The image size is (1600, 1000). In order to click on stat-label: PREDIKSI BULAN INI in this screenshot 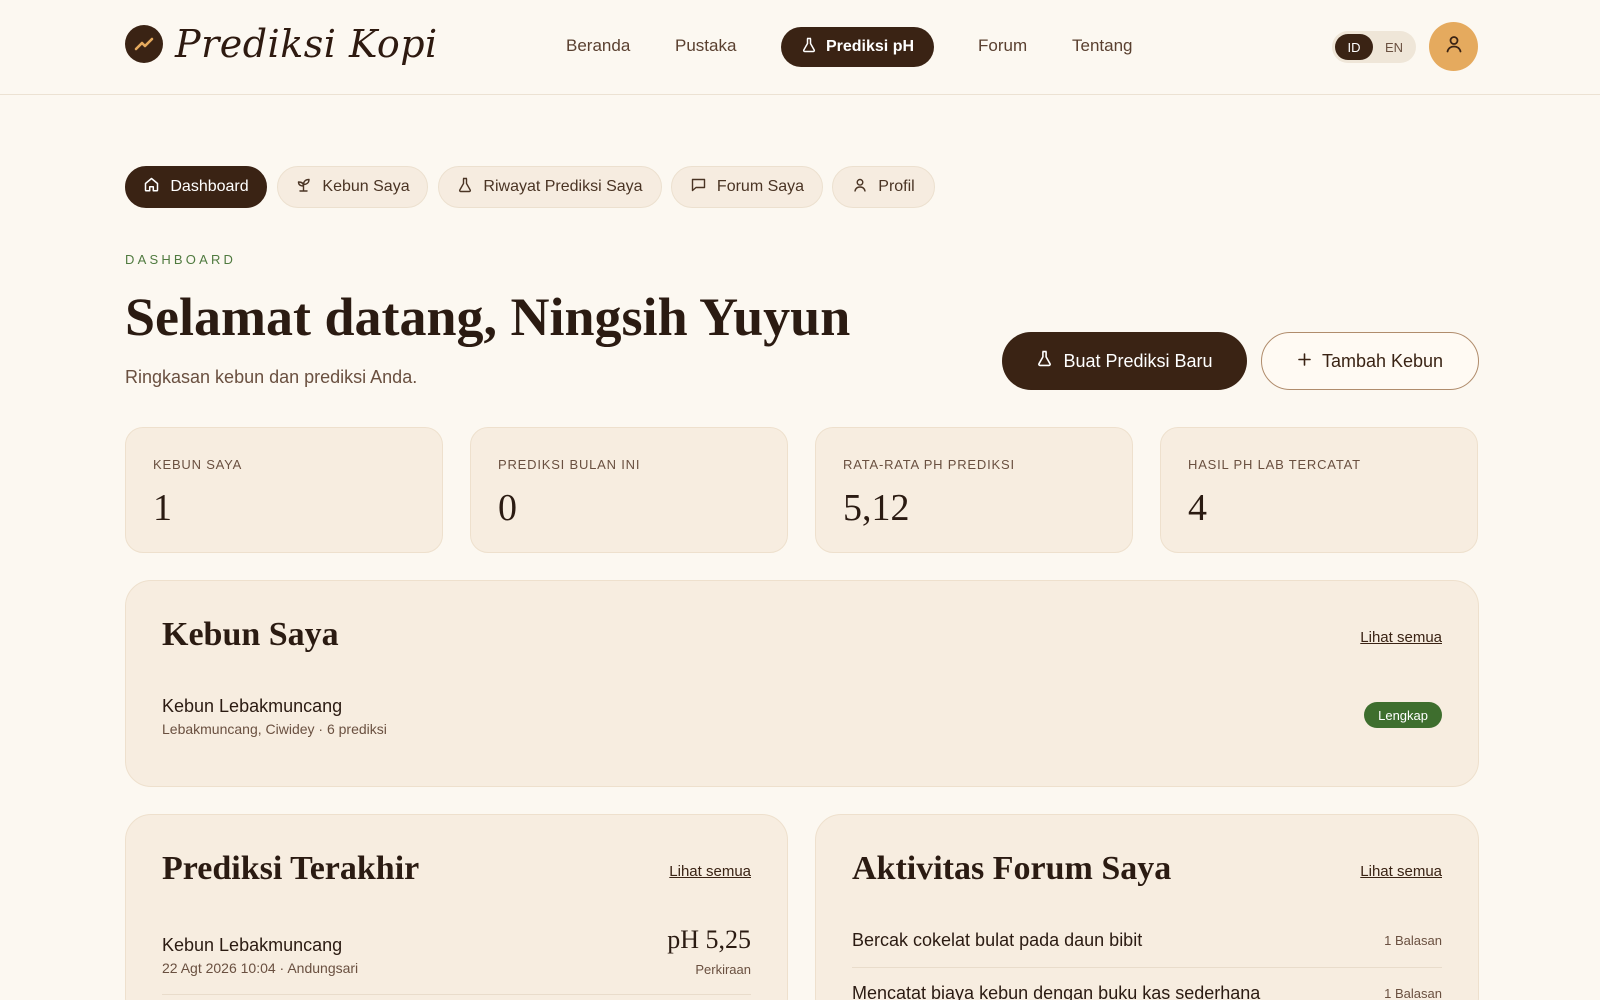, I will do `click(569, 464)`.